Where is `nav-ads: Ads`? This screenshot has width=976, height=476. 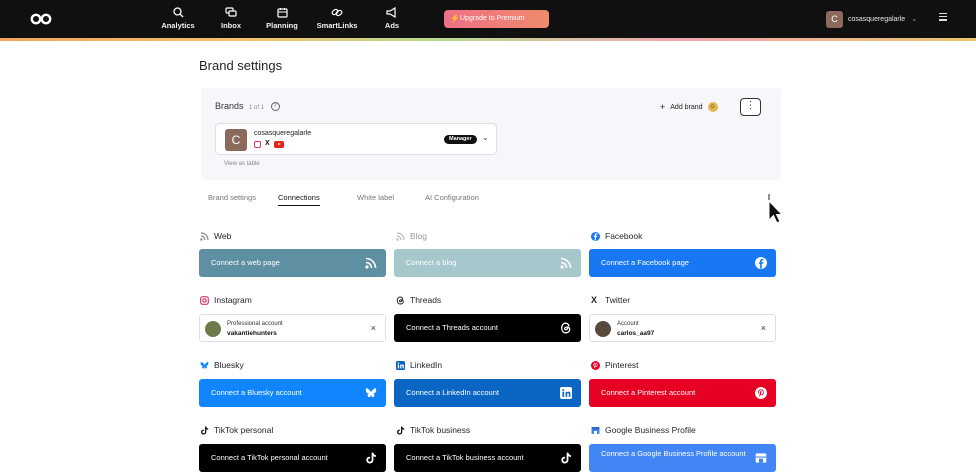 nav-ads: Ads is located at coordinates (392, 18).